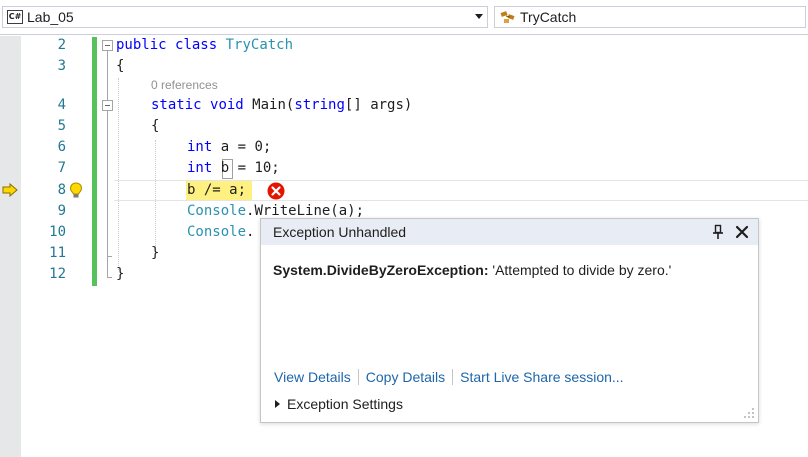 This screenshot has height=457, width=808. What do you see at coordinates (10, 190) in the screenshot?
I see `yellow-arrow-icon` at bounding box center [10, 190].